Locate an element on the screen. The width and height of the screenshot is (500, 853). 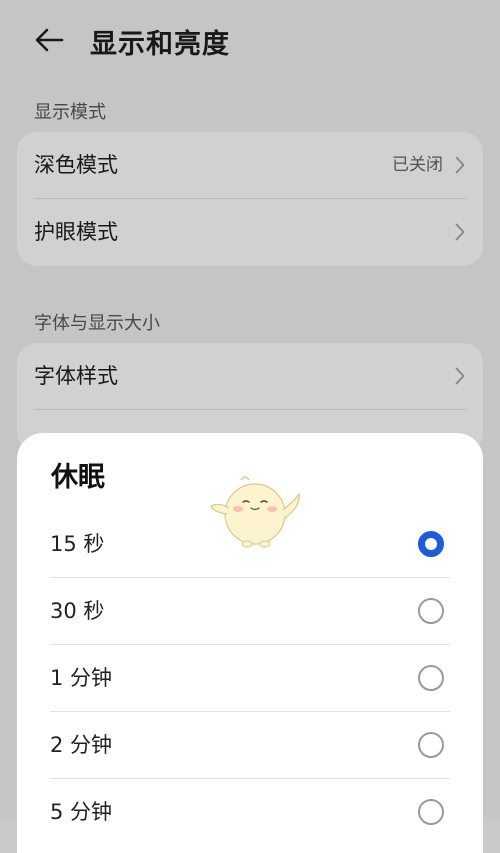
option-label: 5 分钟 is located at coordinates (81, 812).